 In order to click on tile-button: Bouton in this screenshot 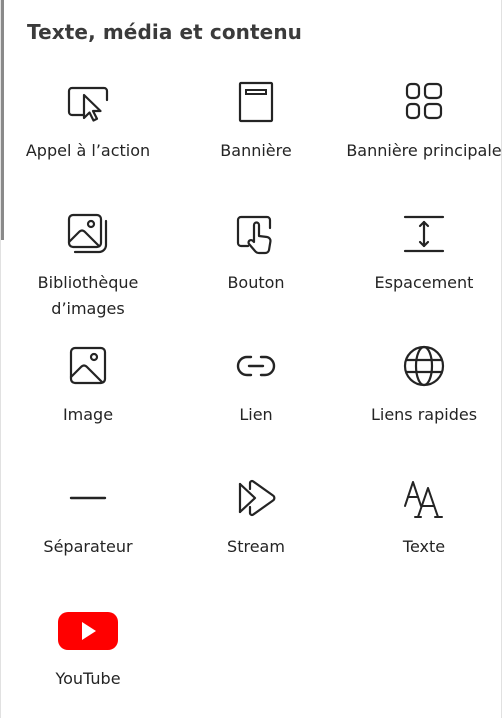, I will do `click(256, 266)`.